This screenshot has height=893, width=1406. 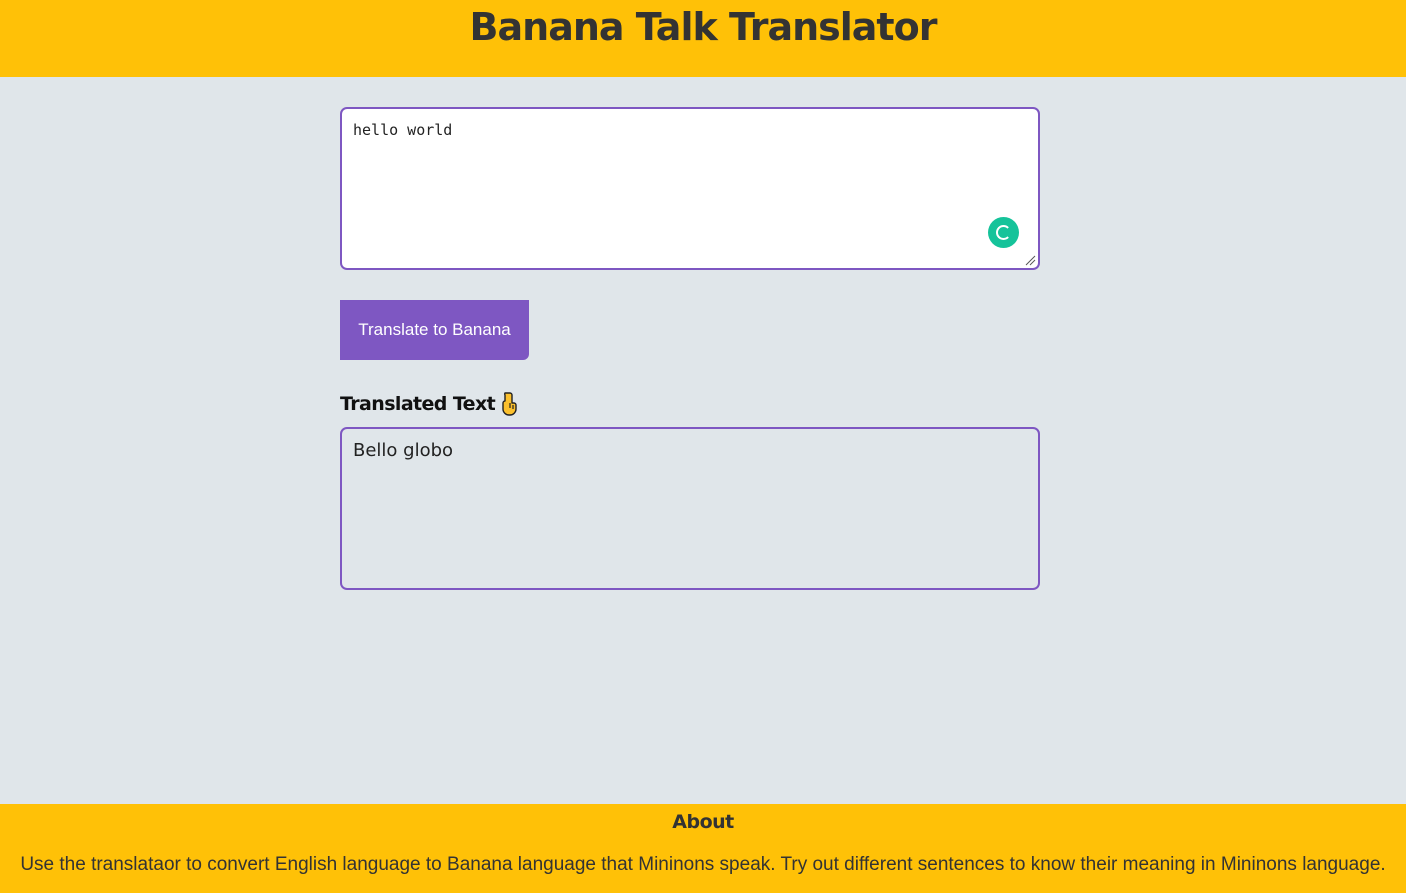 I want to click on input-textarea, so click(x=690, y=188).